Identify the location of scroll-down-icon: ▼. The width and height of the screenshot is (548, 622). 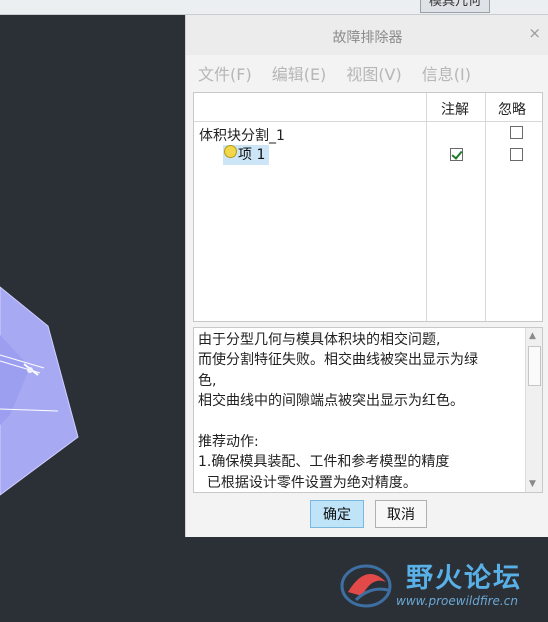
(532, 484).